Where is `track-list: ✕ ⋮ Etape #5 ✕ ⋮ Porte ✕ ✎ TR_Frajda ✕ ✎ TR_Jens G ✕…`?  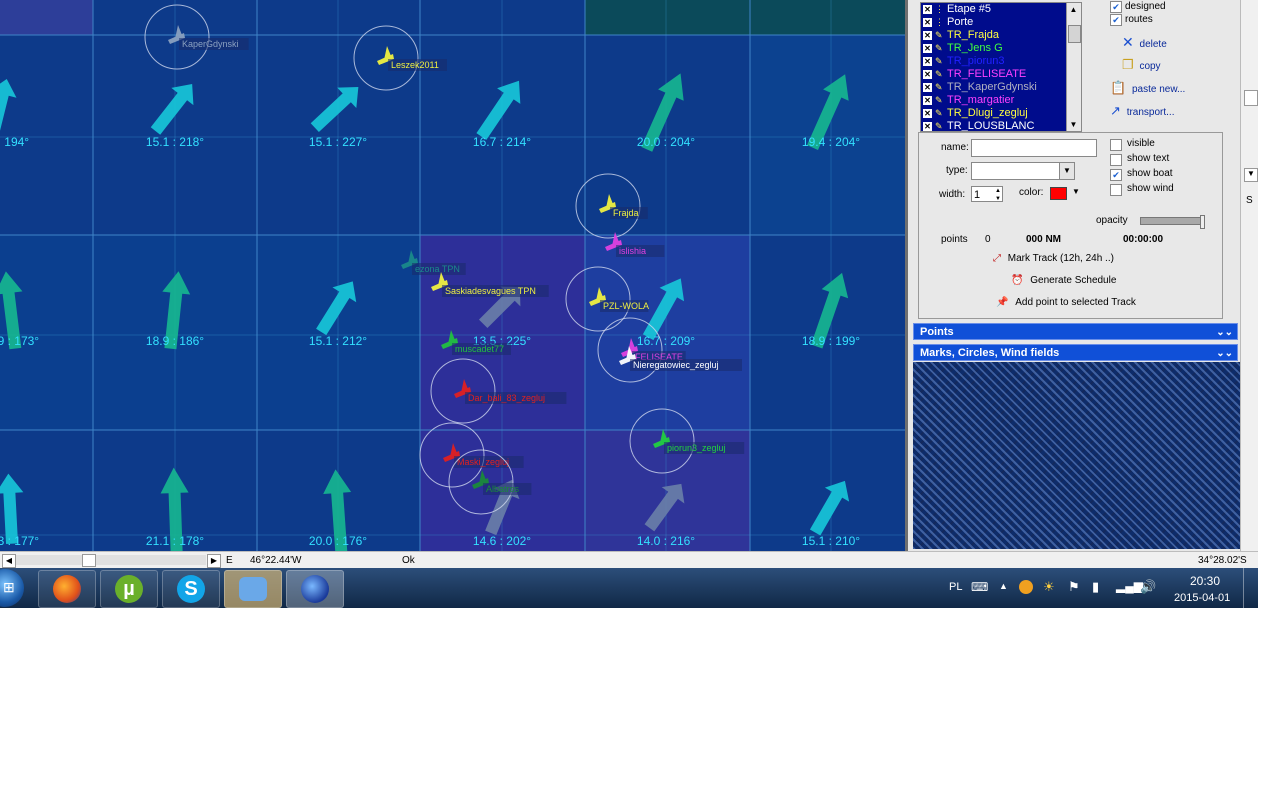 track-list: ✕ ⋮ Etape #5 ✕ ⋮ Porte ✕ ✎ TR_Frajda ✕ ✎ TR_Jens G ✕… is located at coordinates (1001, 67).